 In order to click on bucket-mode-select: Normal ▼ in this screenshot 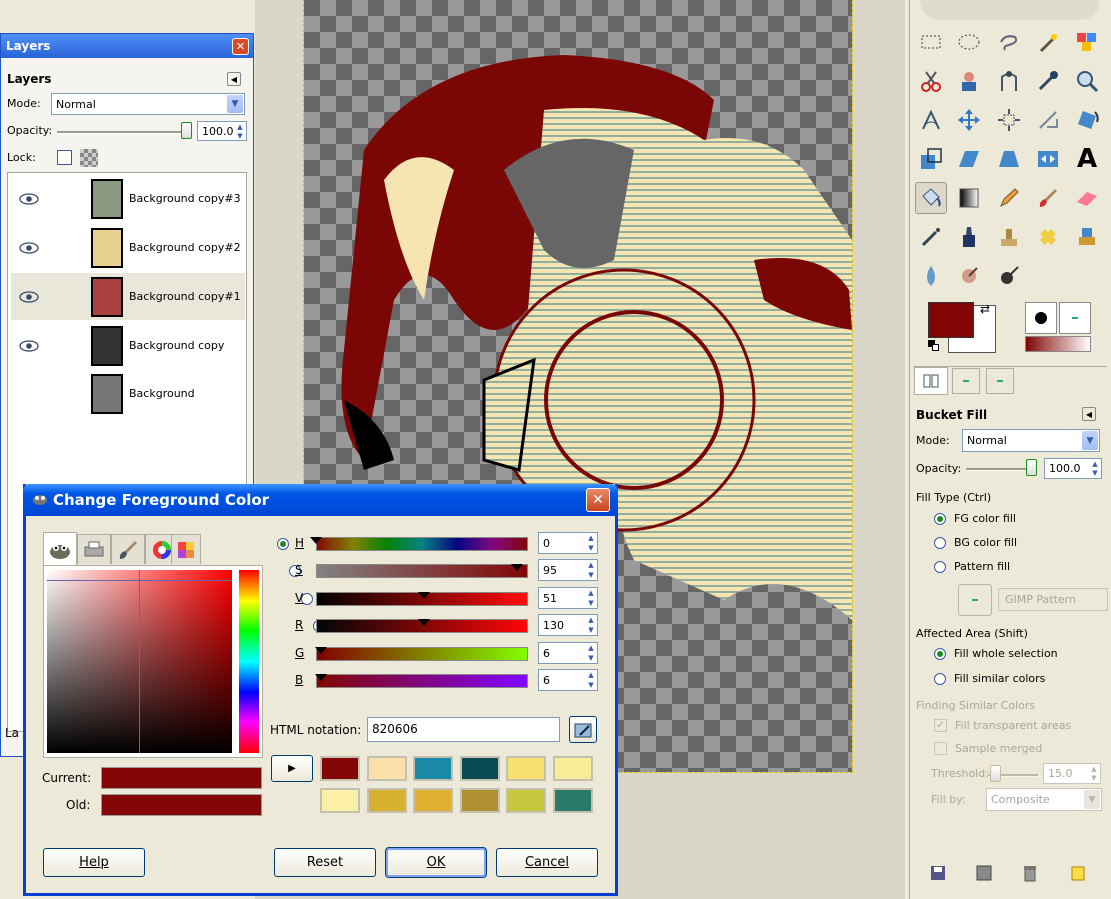, I will do `click(1031, 440)`.